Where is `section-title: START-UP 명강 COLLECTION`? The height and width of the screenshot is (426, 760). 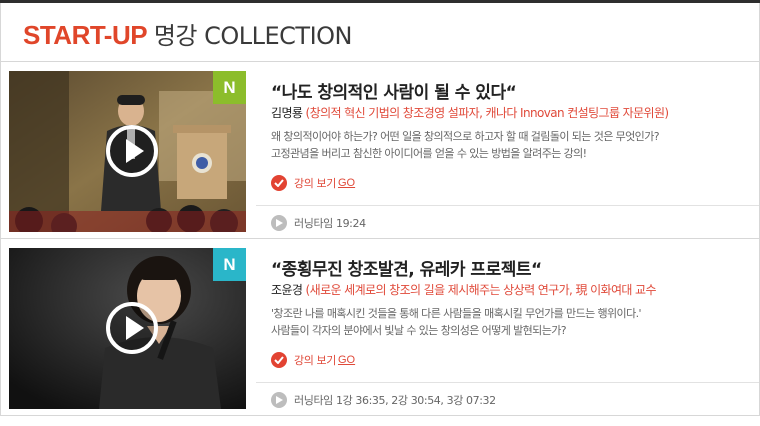 section-title: START-UP 명강 COLLECTION is located at coordinates (188, 33).